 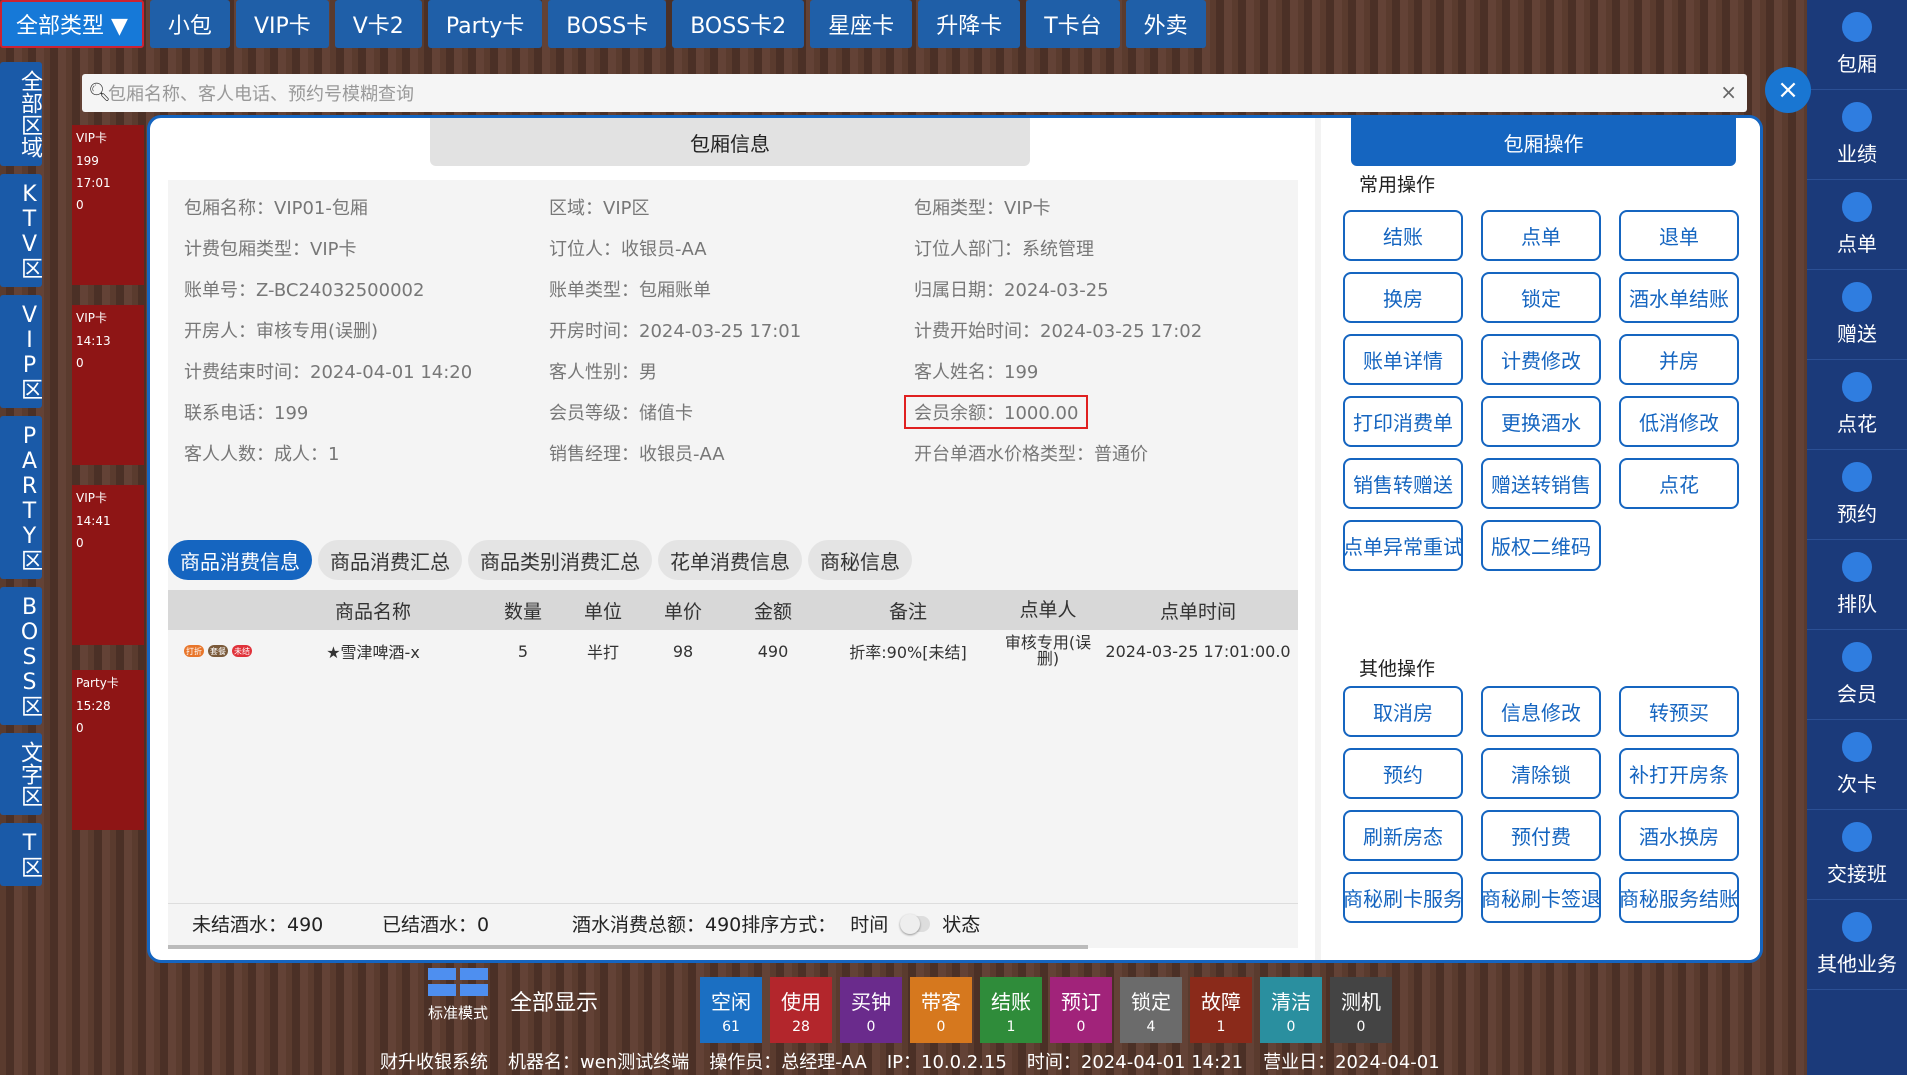 What do you see at coordinates (1541, 545) in the screenshot?
I see `op-button: 版权二维码` at bounding box center [1541, 545].